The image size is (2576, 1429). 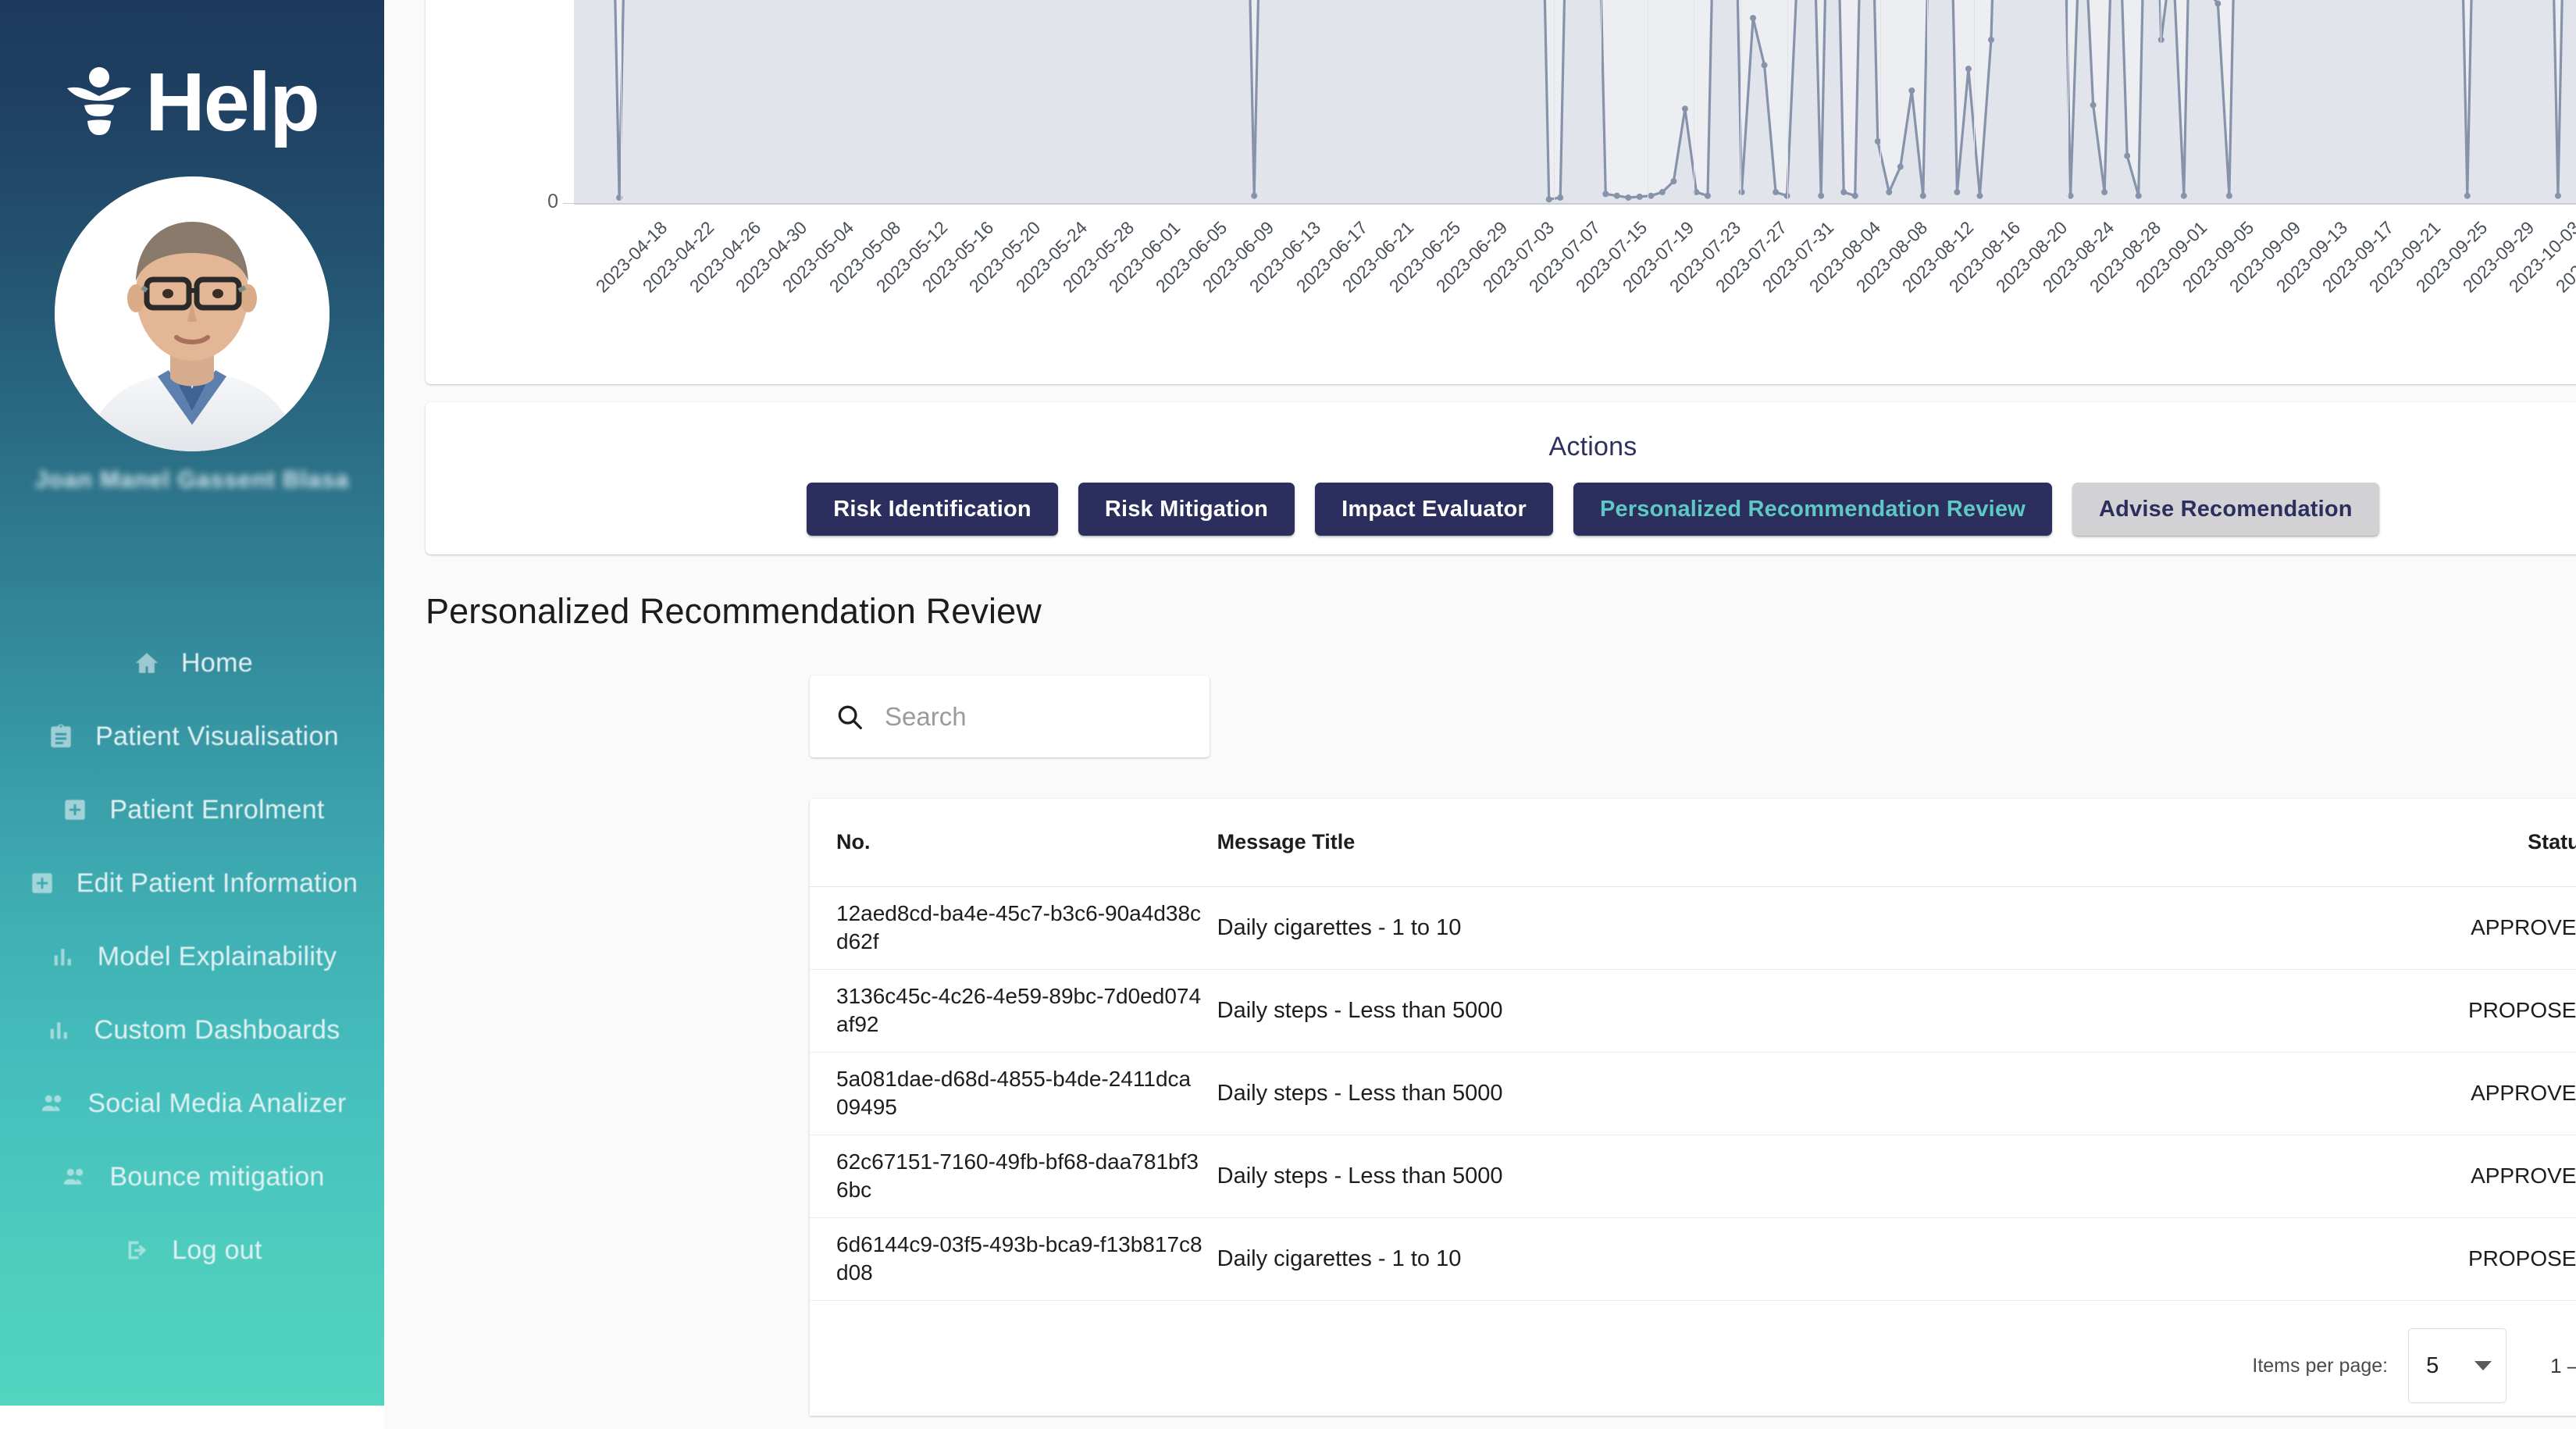 I want to click on page-title: Personalized Recommendation Review, so click(x=734, y=611).